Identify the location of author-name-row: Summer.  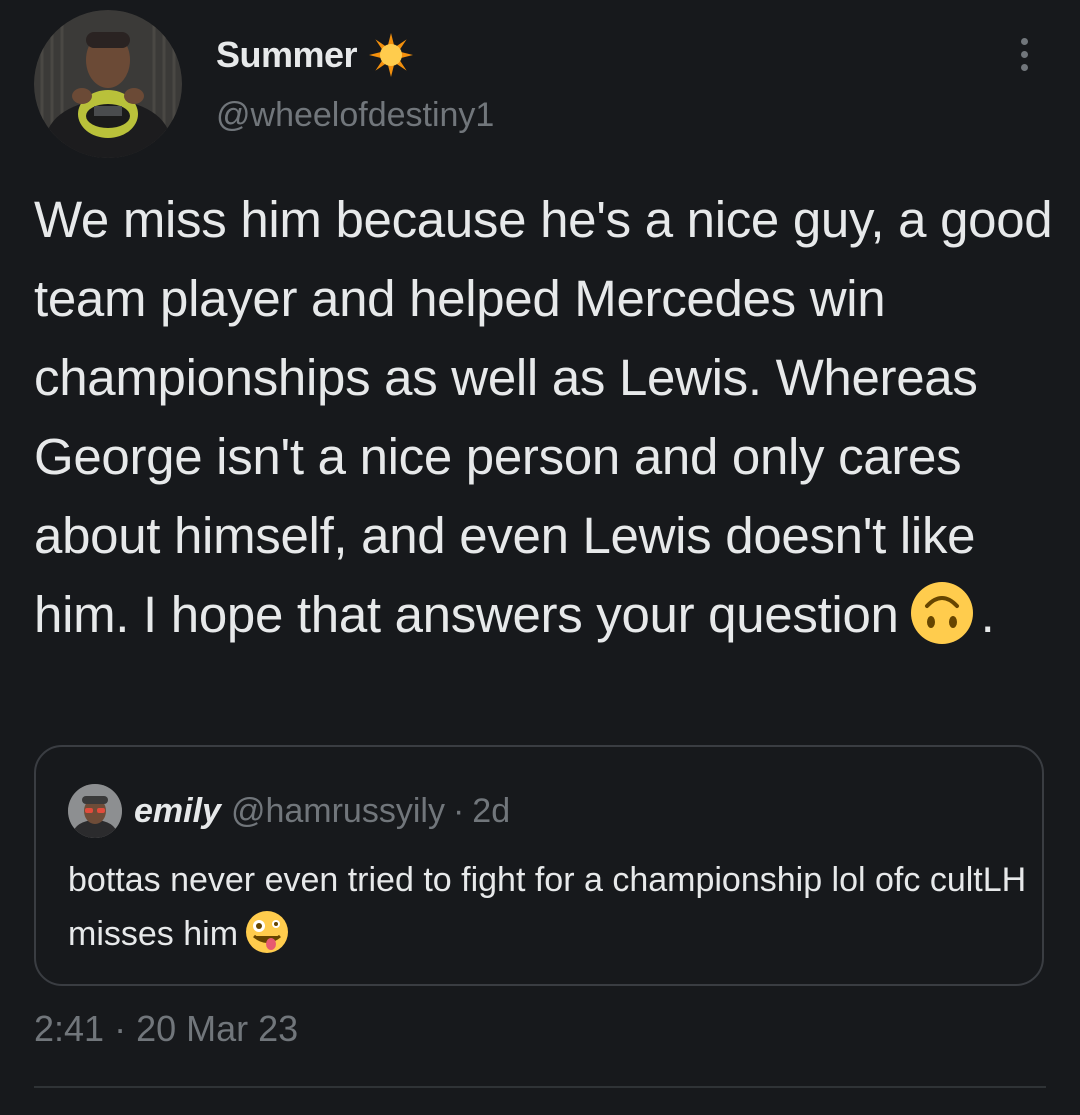
(315, 55).